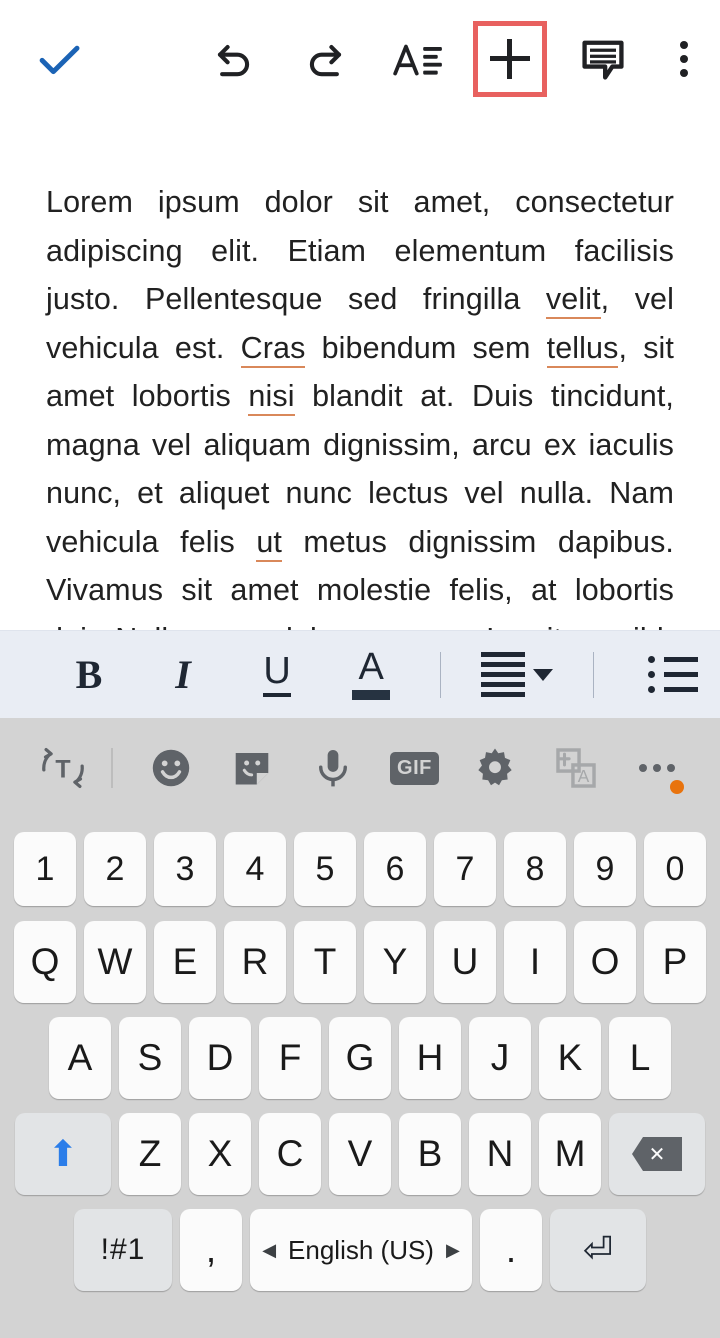 This screenshot has height=1338, width=720. I want to click on voice-input-button, so click(333, 768).